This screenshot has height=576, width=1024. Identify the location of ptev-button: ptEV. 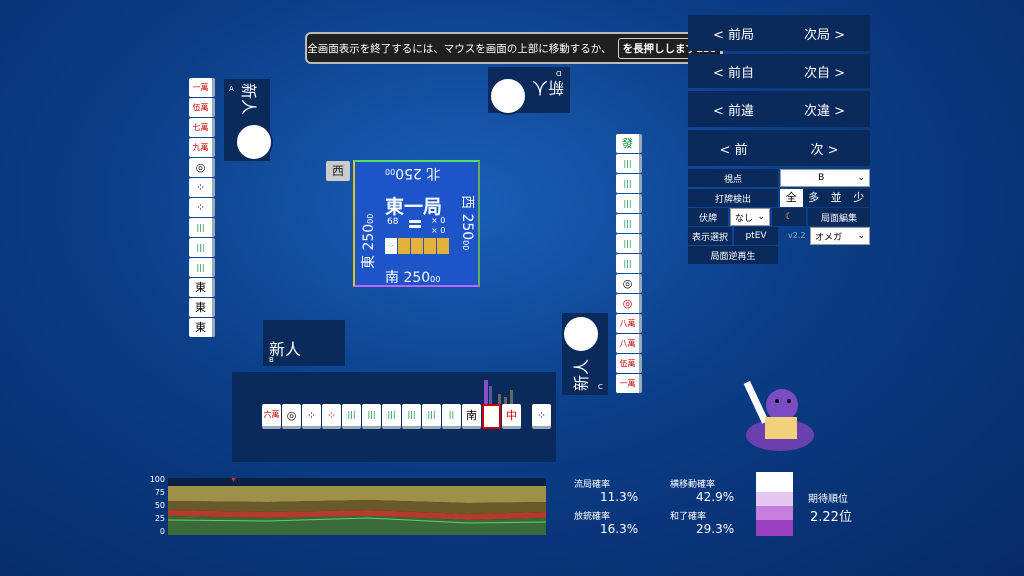
(756, 236).